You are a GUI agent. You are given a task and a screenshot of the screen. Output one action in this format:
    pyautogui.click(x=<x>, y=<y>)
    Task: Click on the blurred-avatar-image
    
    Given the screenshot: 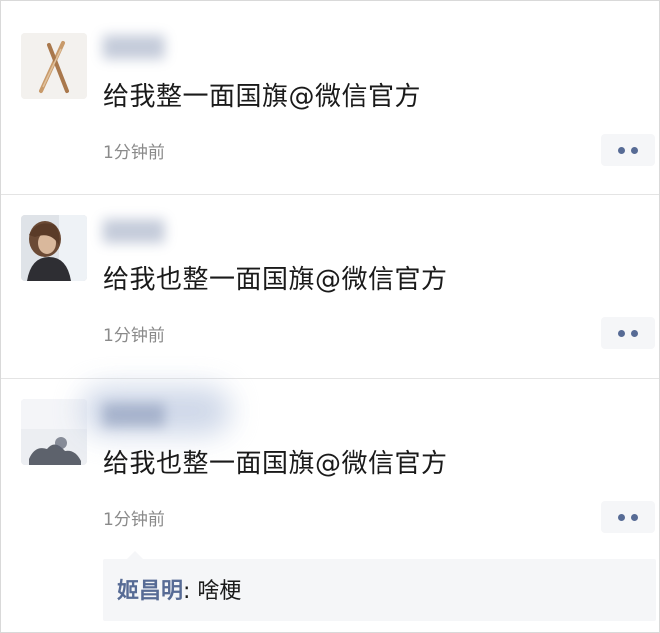 What is the action you would take?
    pyautogui.click(x=54, y=432)
    